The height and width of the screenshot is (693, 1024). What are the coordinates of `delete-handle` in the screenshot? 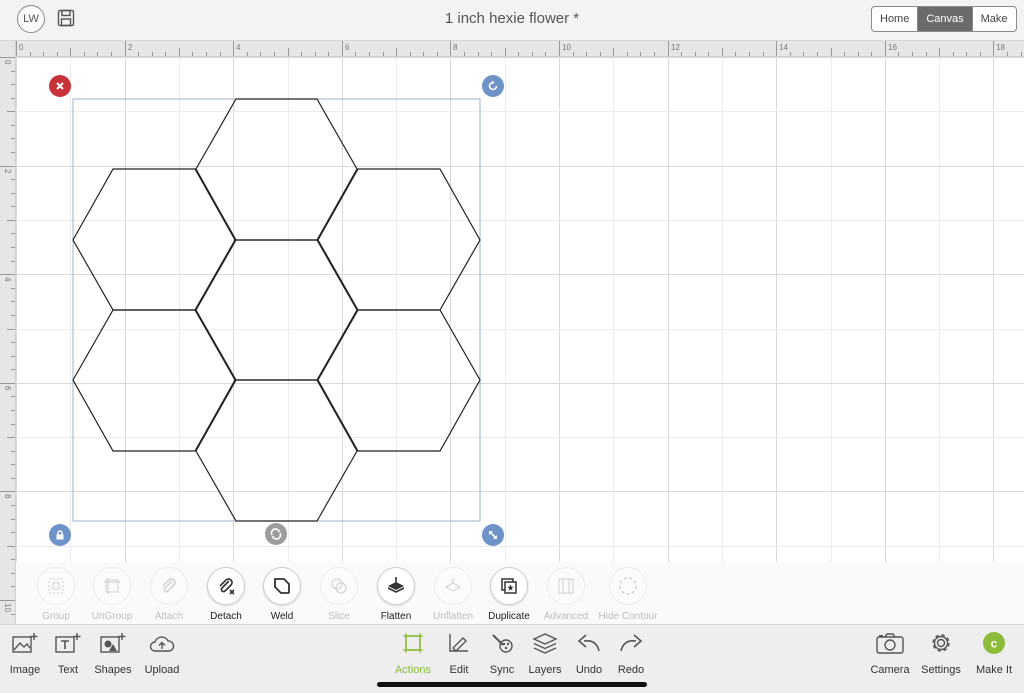 It's located at (60, 86).